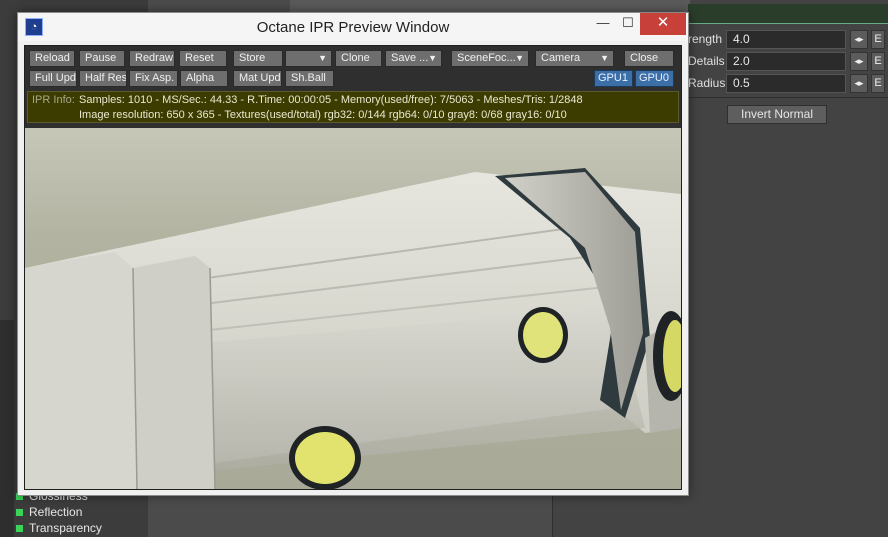 This screenshot has height=537, width=888. I want to click on property-value-field: 2.0, so click(786, 61).